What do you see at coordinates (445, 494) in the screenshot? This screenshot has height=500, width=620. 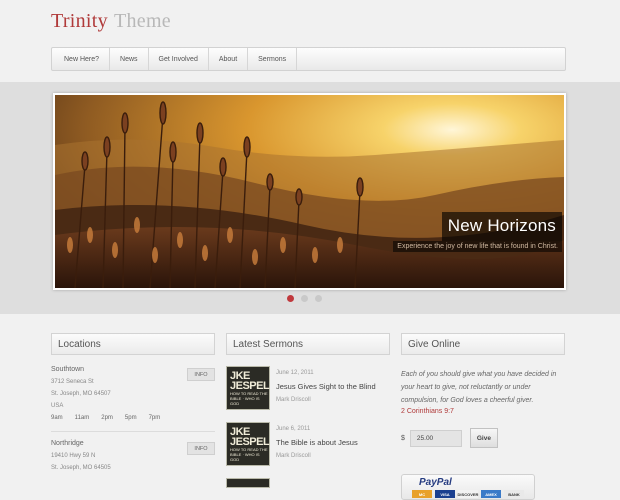 I see `visa-icon: VISA` at bounding box center [445, 494].